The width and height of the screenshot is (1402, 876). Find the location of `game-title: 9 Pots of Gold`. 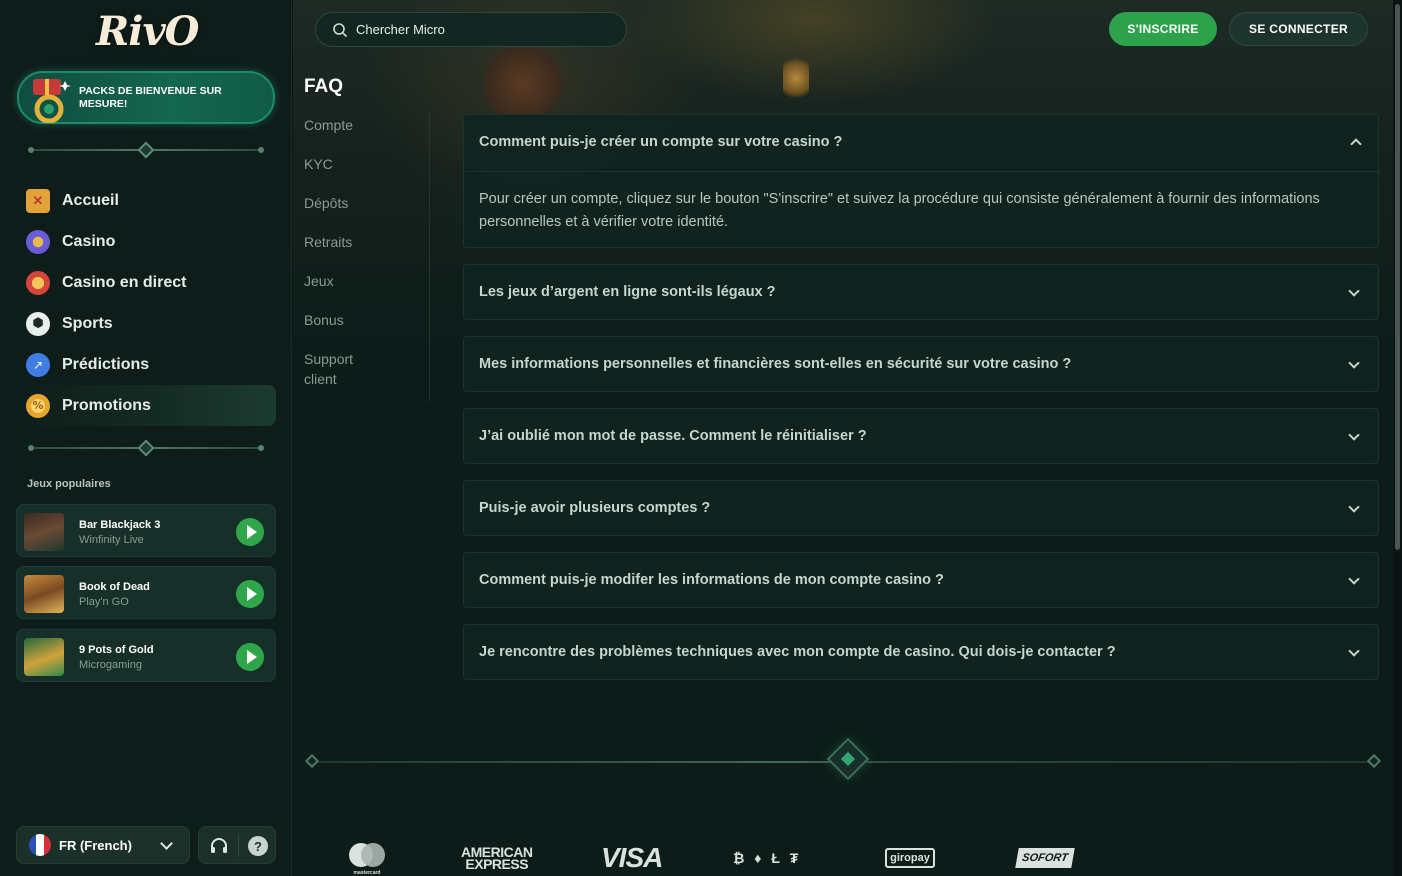

game-title: 9 Pots of Gold is located at coordinates (116, 650).